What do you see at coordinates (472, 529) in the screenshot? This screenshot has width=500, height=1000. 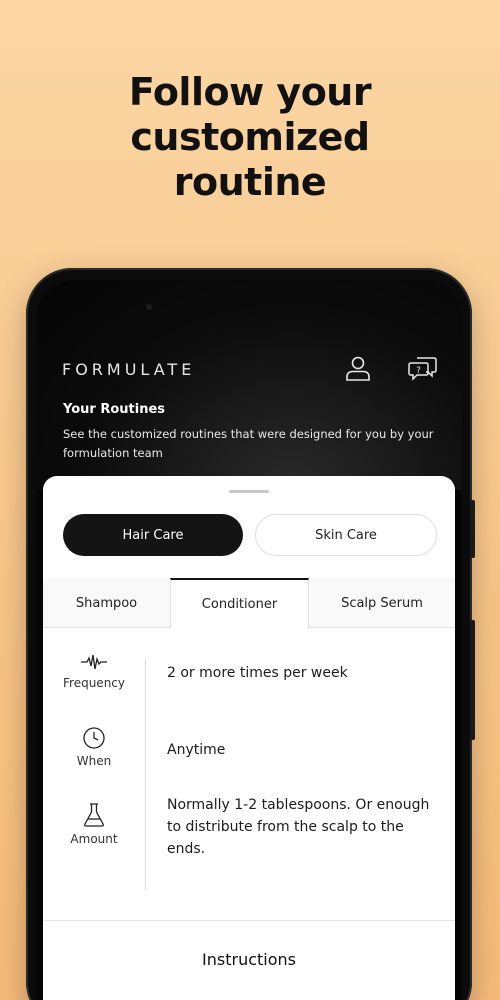 I see `phone-power-button` at bounding box center [472, 529].